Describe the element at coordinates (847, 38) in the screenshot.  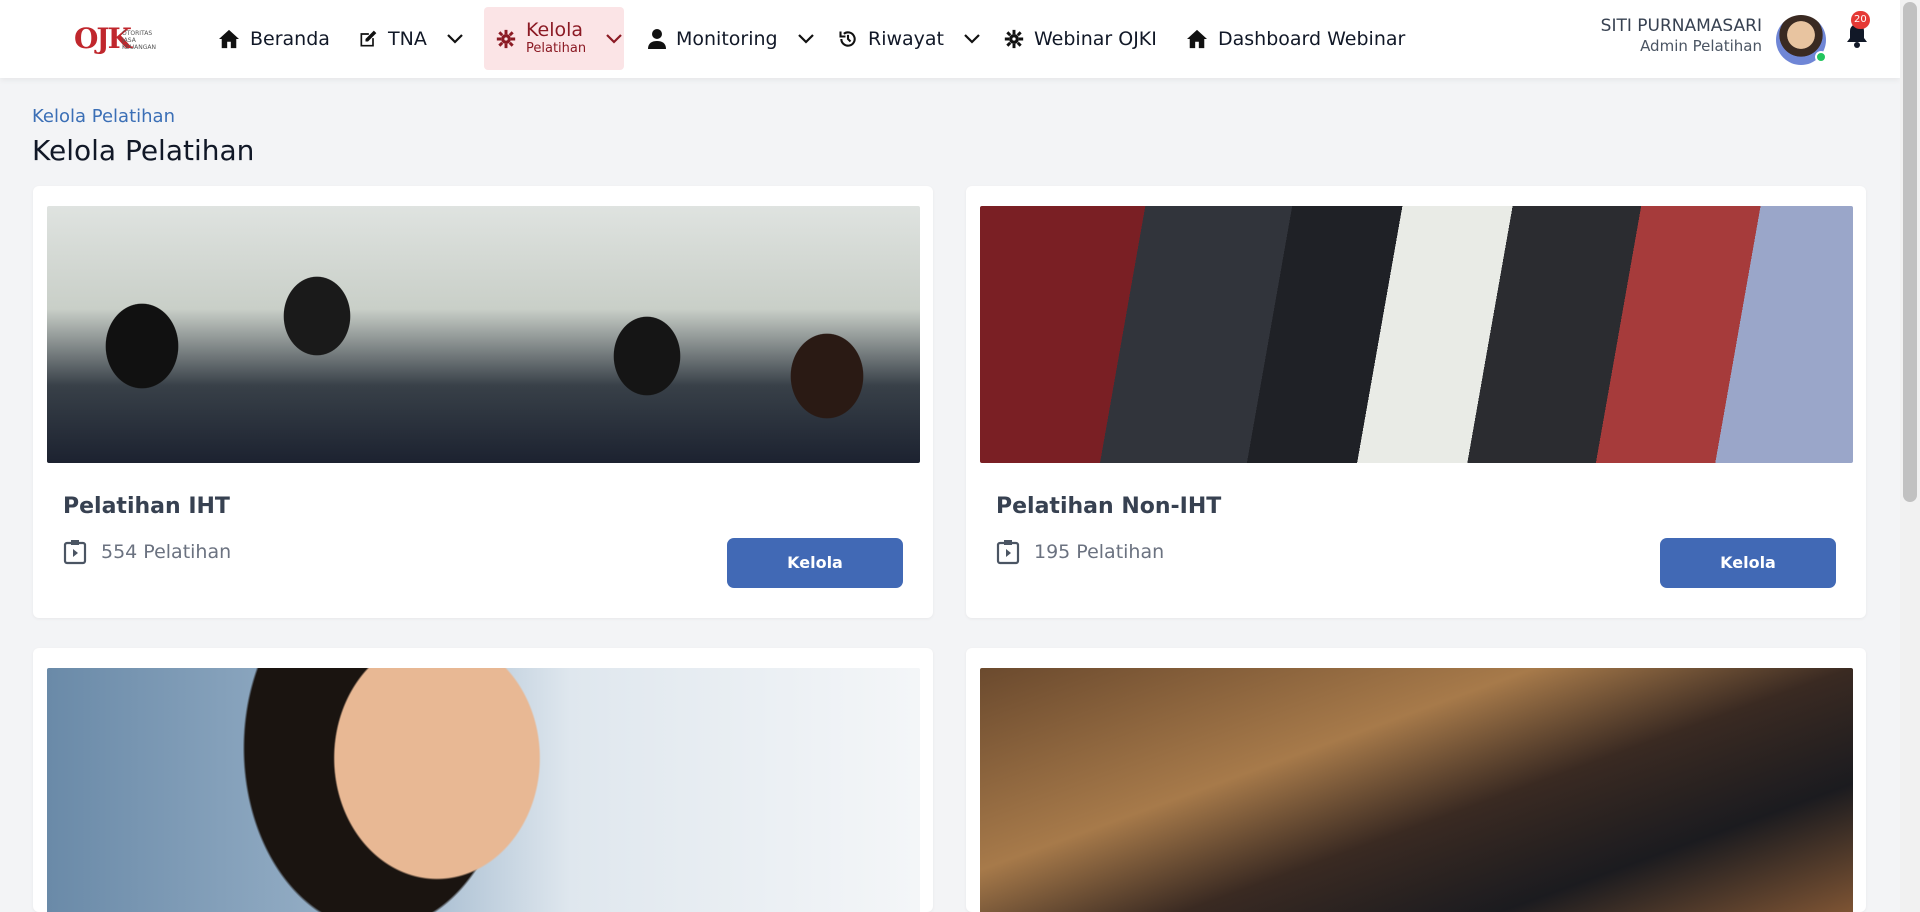
I see `history-icon` at that location.